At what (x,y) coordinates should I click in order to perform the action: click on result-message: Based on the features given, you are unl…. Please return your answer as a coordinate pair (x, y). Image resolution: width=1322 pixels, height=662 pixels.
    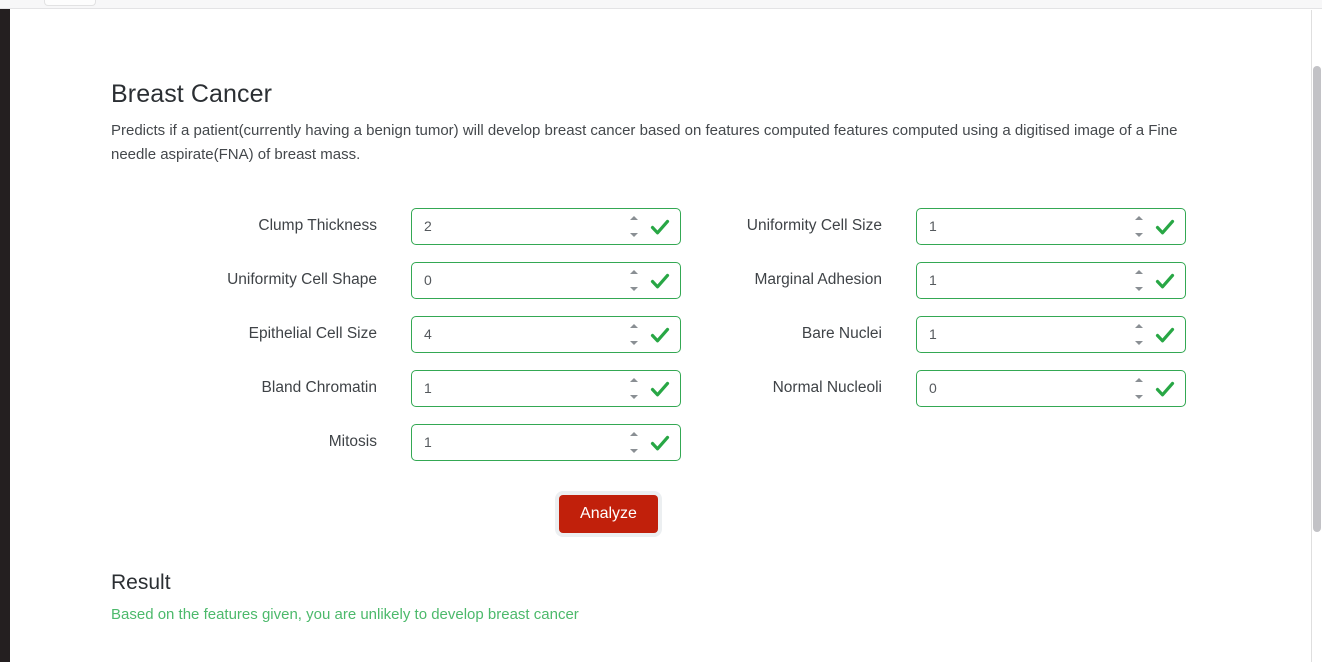
    Looking at the image, I should click on (345, 614).